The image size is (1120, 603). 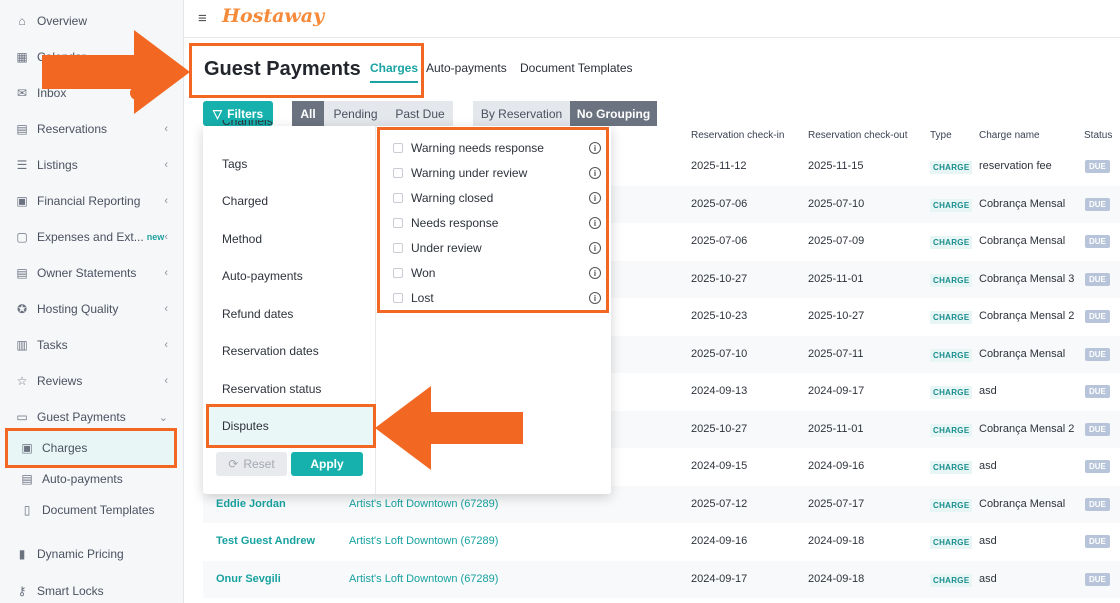 What do you see at coordinates (251, 464) in the screenshot?
I see `reset-button: ⟳ Reset` at bounding box center [251, 464].